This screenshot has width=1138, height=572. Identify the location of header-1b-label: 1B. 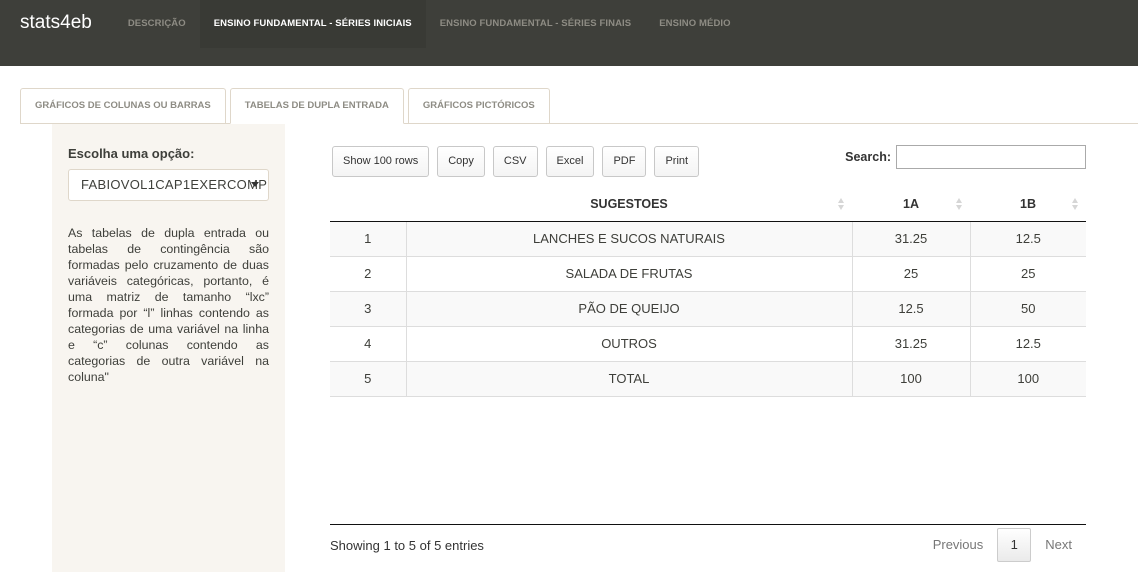
(1028, 203).